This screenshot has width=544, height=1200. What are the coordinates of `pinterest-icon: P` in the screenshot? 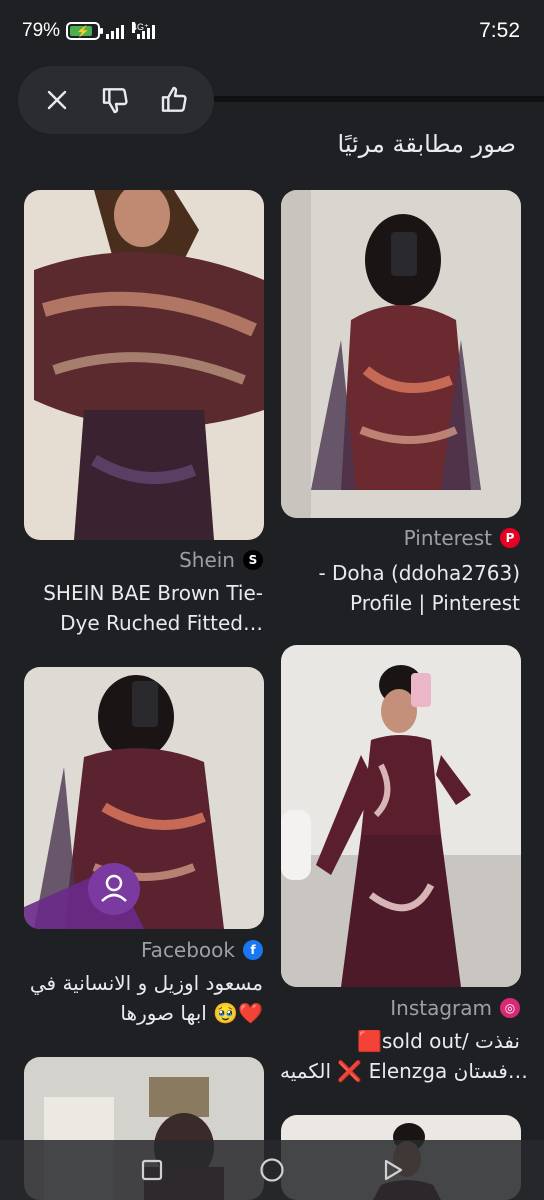 It's located at (510, 538).